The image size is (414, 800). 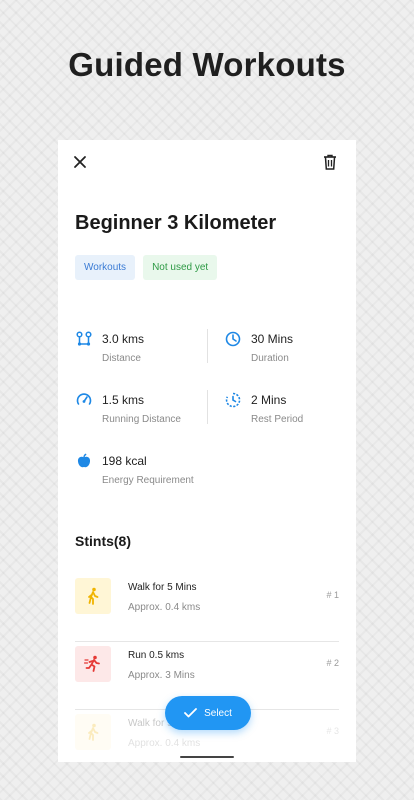 What do you see at coordinates (124, 461) in the screenshot?
I see `stat-value: 198 kcal` at bounding box center [124, 461].